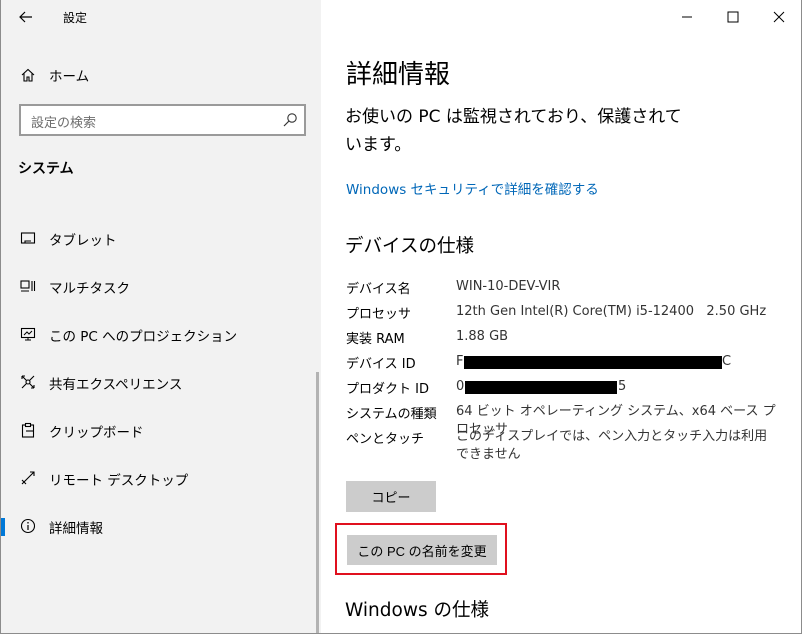 This screenshot has height=634, width=802. Describe the element at coordinates (28, 286) in the screenshot. I see `multitask-icon` at that location.